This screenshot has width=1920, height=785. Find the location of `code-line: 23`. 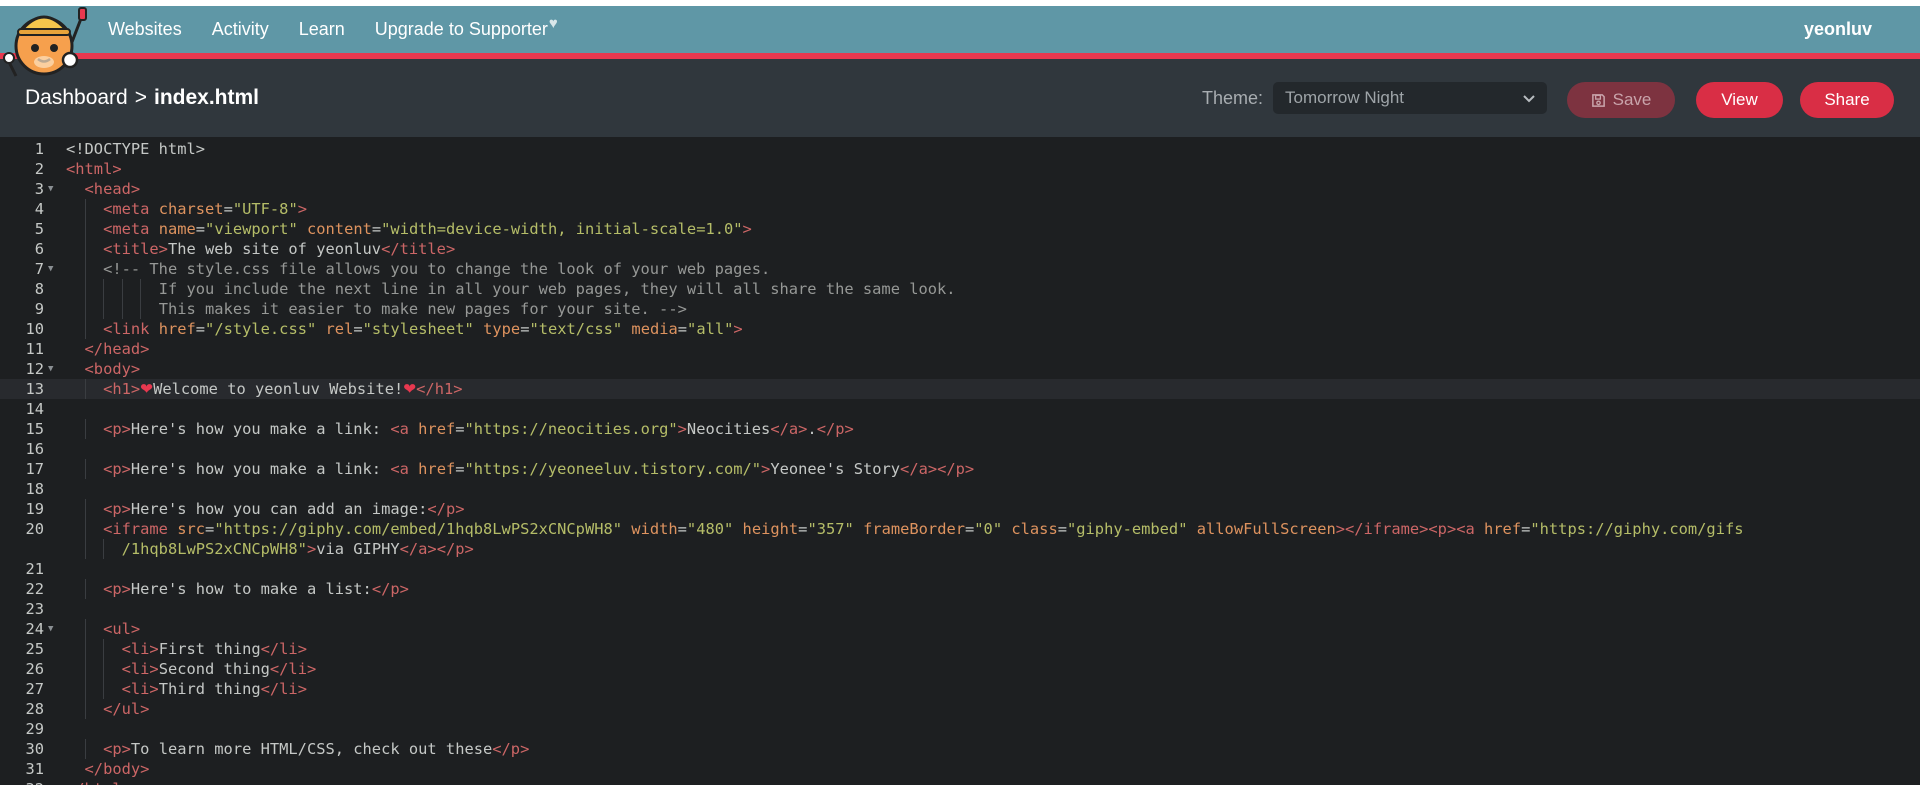

code-line: 23 is located at coordinates (960, 609).